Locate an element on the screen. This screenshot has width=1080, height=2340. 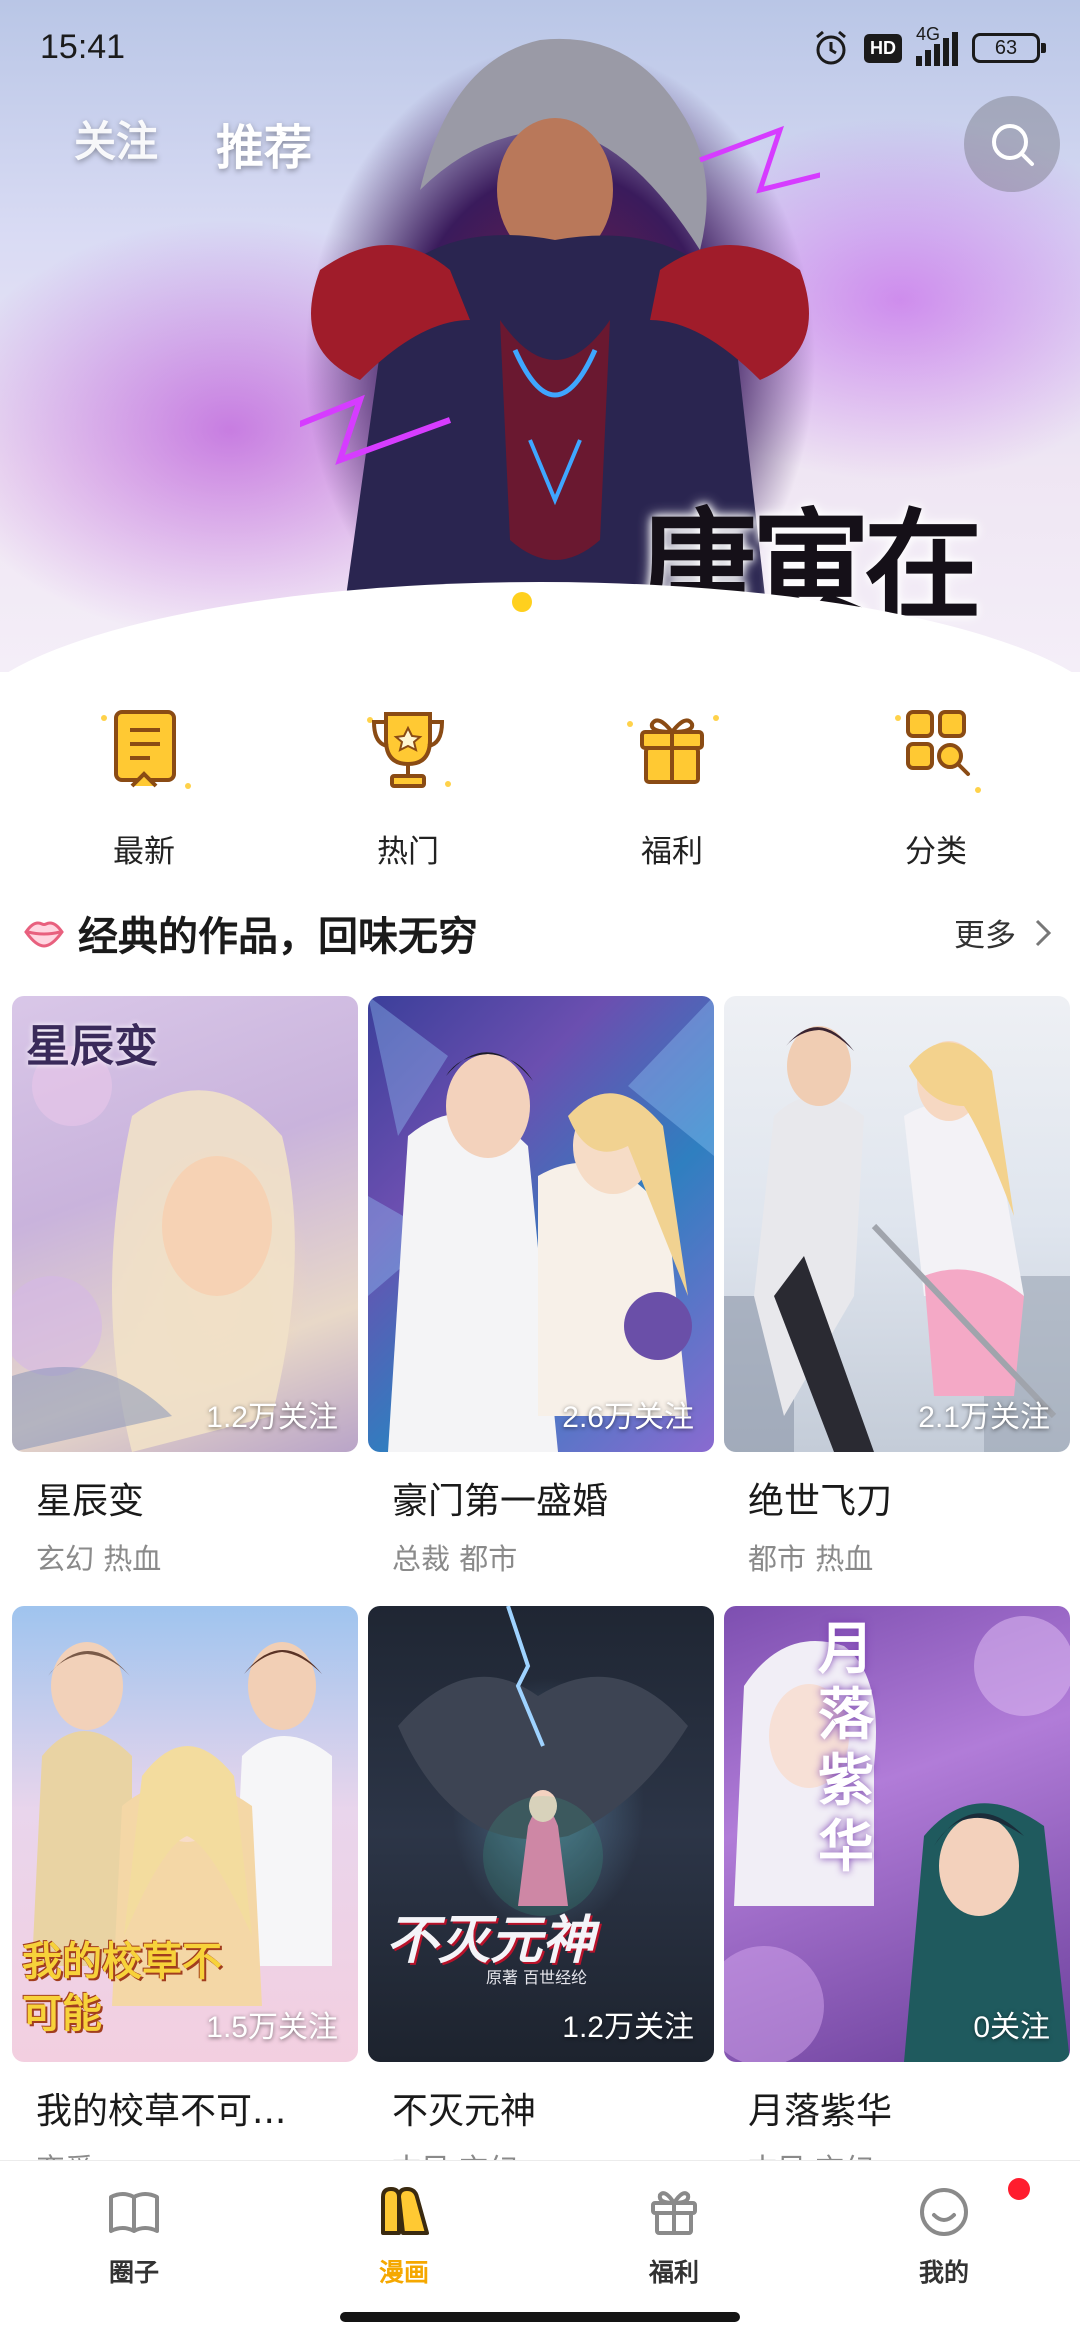
more-link: 更多 is located at coordinates (1003, 932).